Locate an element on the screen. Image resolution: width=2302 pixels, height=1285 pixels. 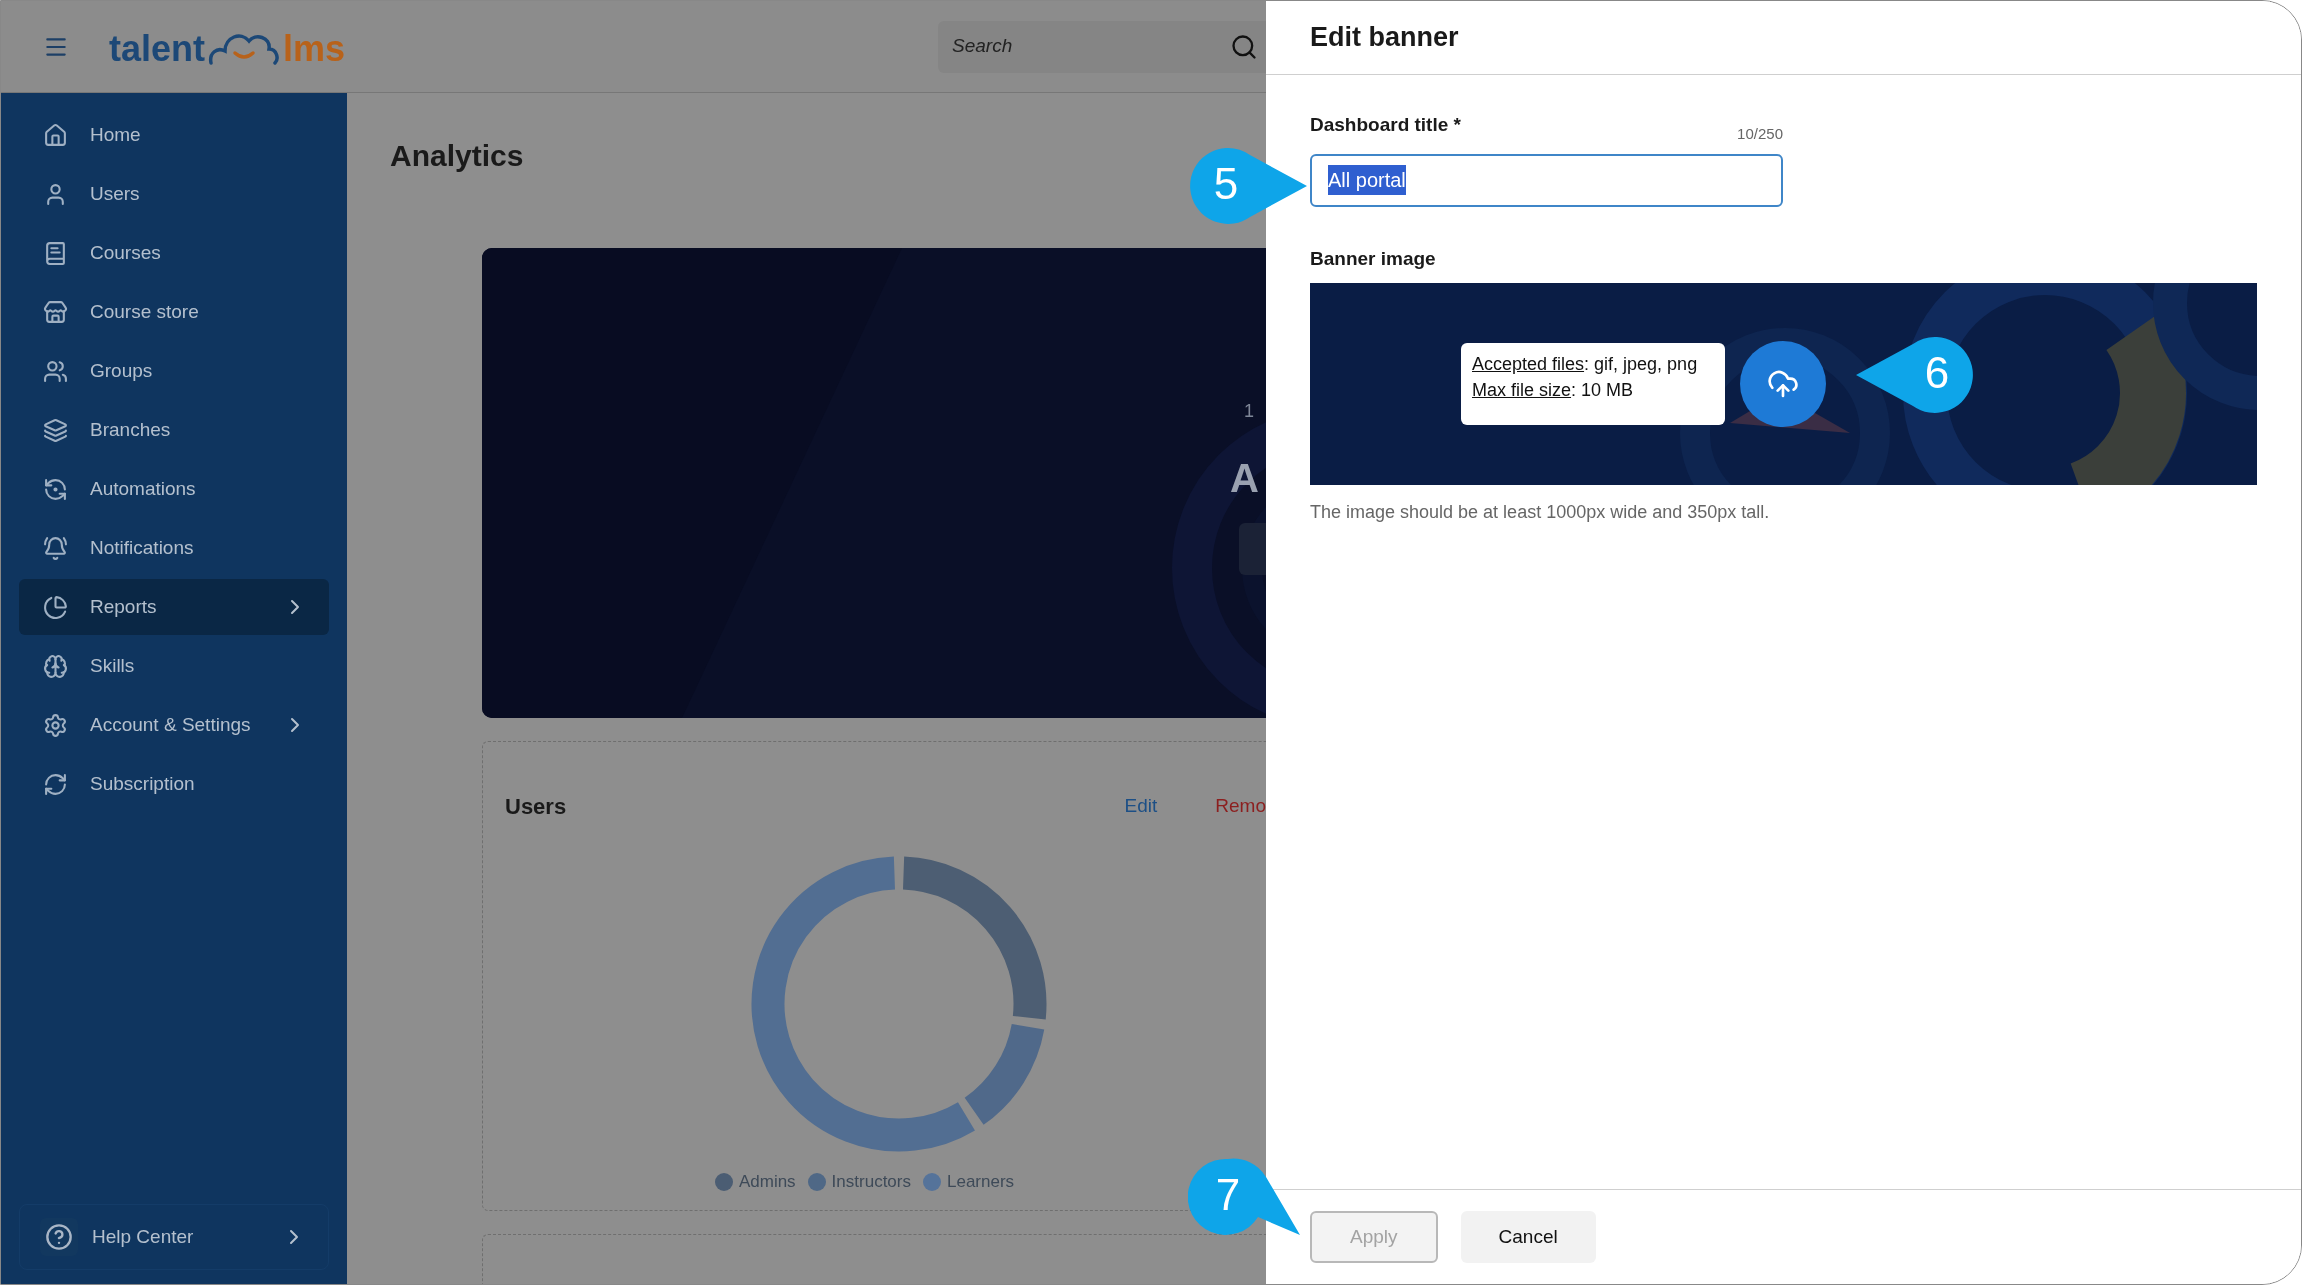
panel-title: Edit banner is located at coordinates (1384, 38).